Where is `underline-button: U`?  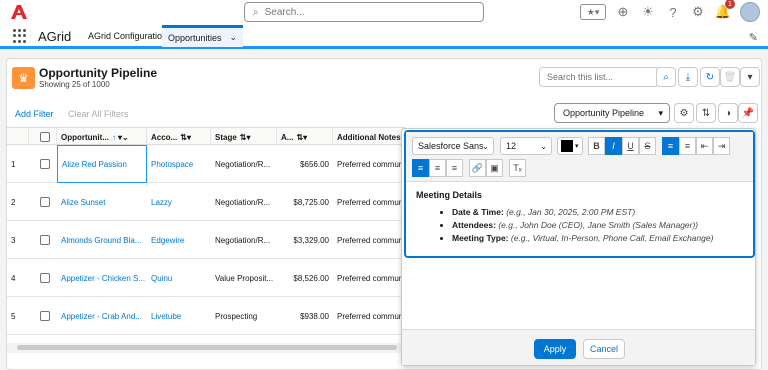 underline-button: U is located at coordinates (630, 146).